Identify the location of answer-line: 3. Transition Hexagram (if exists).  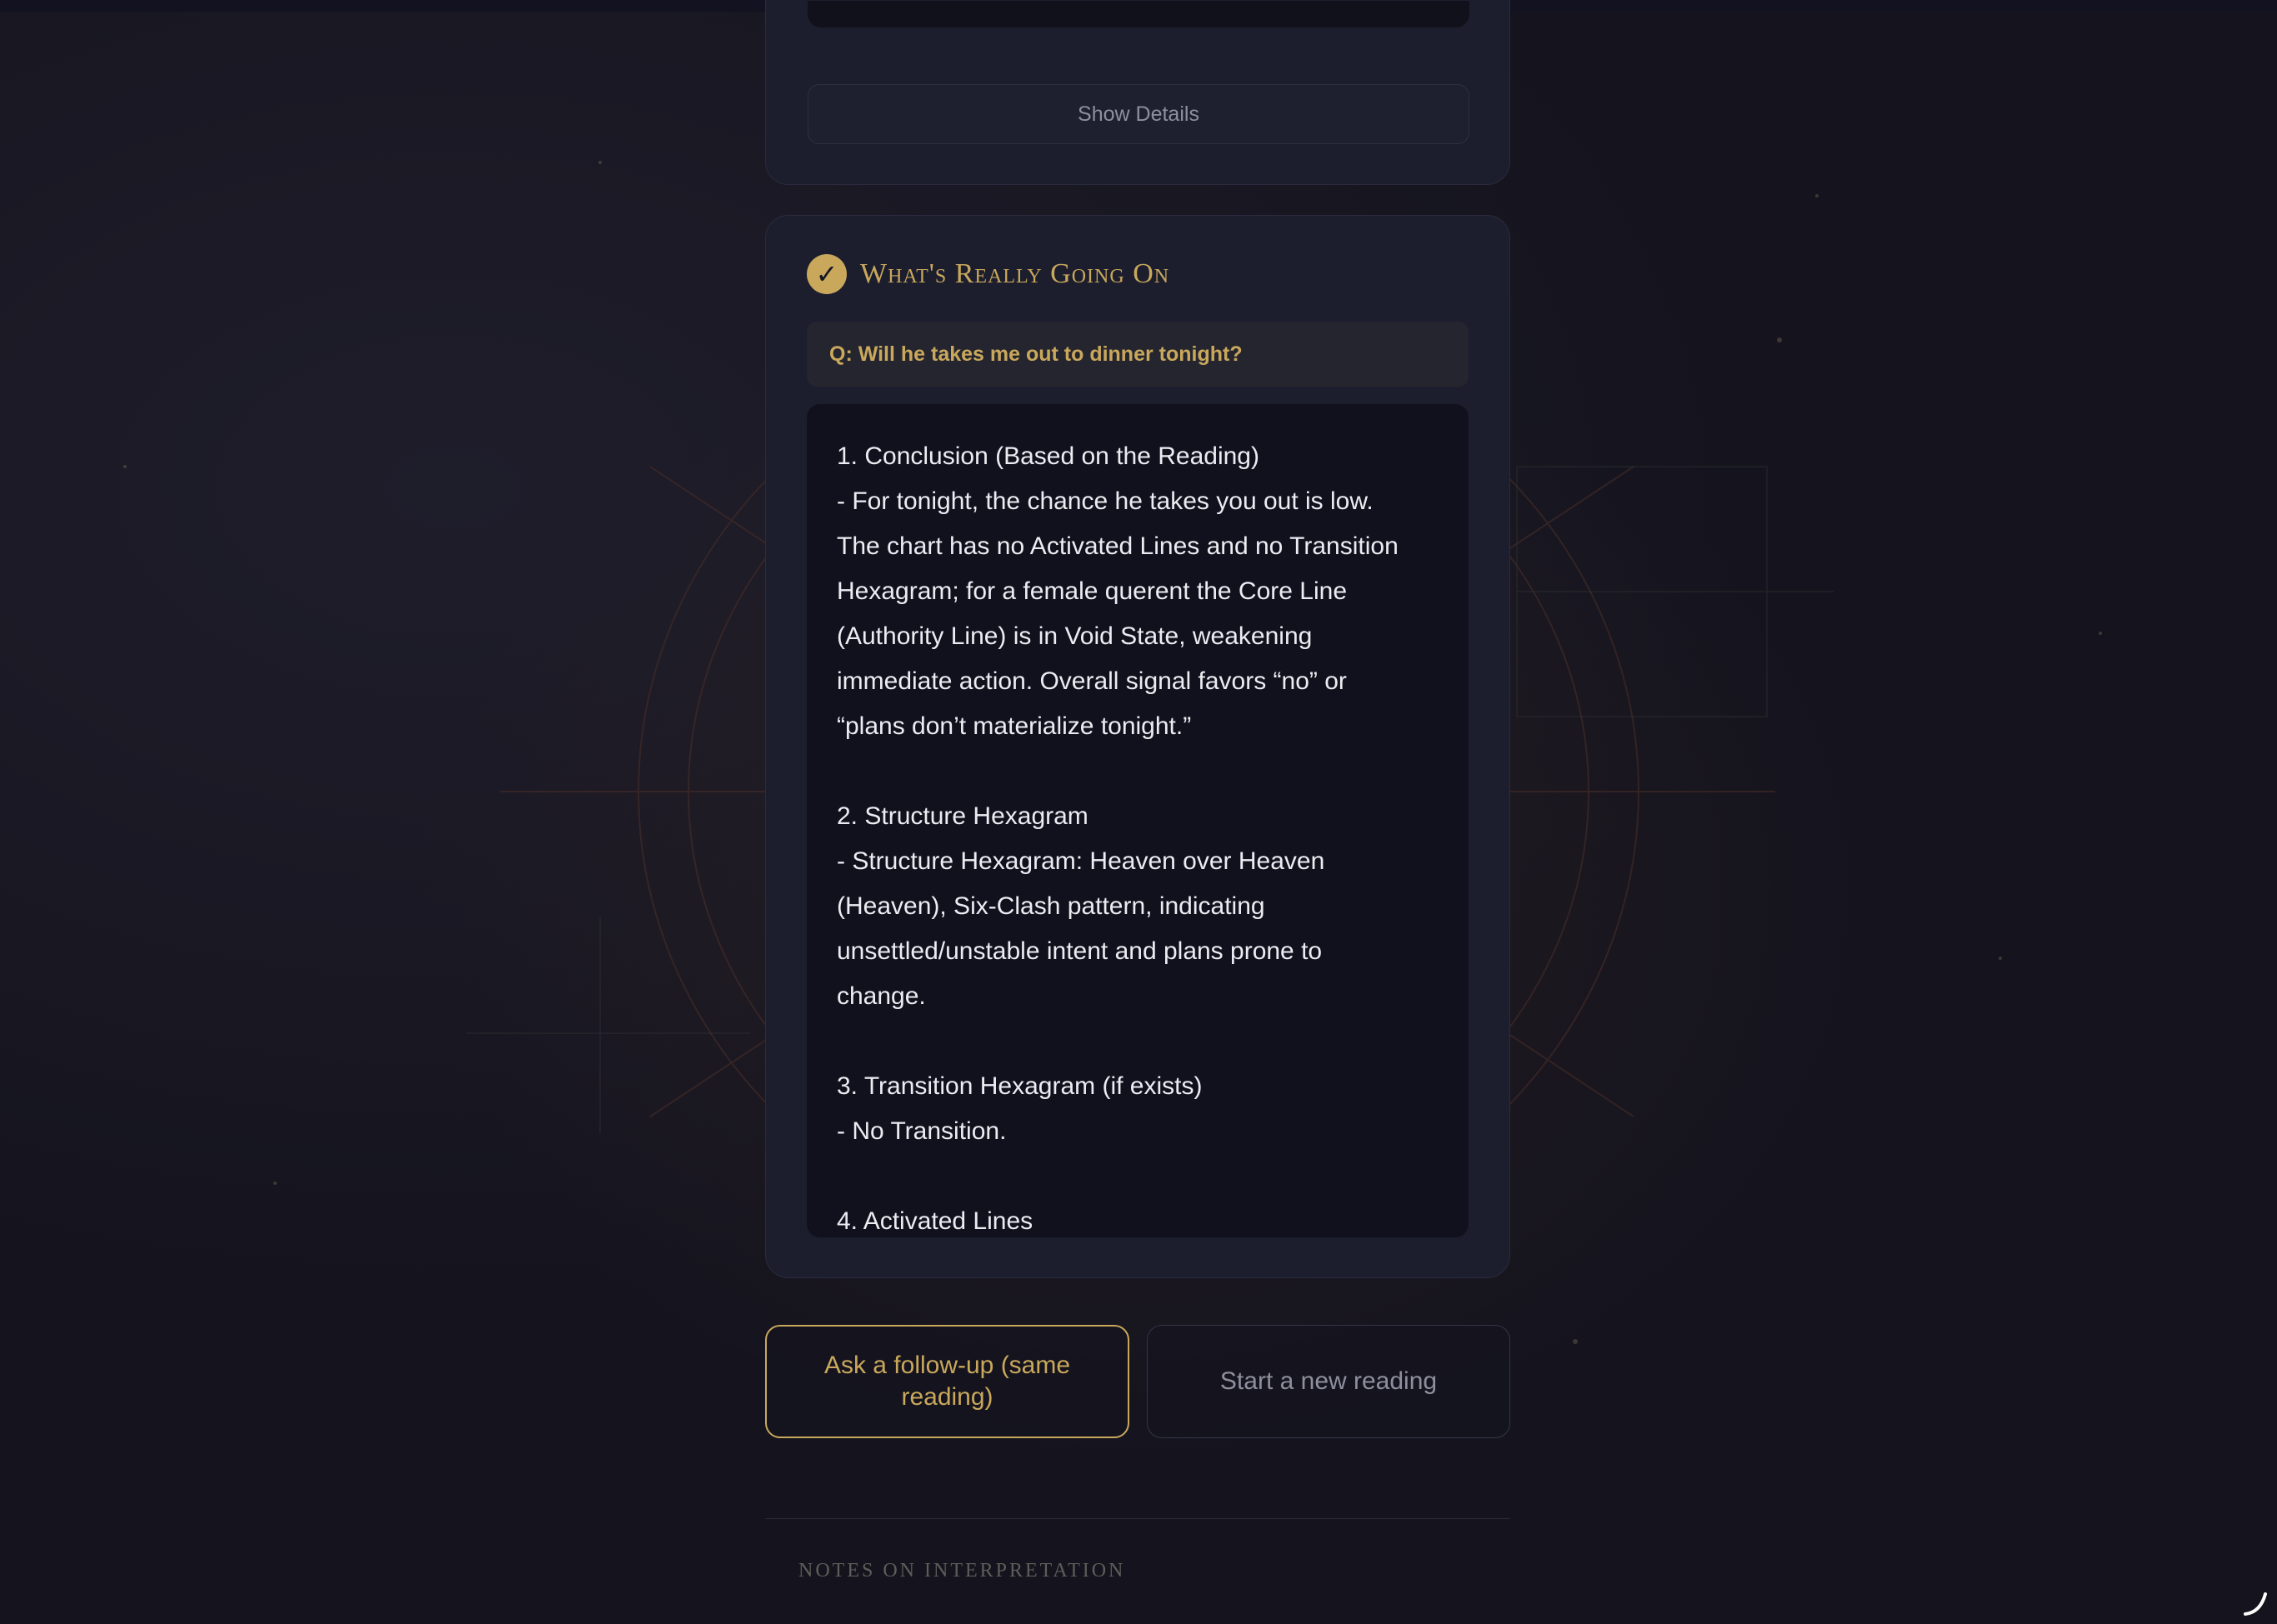
(1020, 1086).